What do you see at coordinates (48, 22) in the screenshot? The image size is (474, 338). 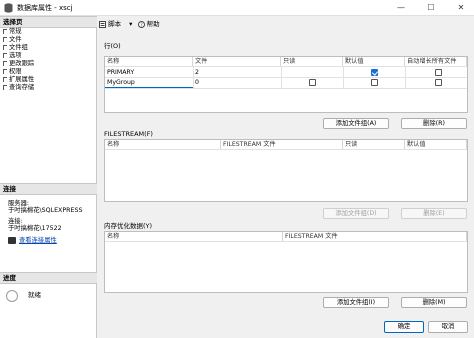 I see `select-page-header: 选择页` at bounding box center [48, 22].